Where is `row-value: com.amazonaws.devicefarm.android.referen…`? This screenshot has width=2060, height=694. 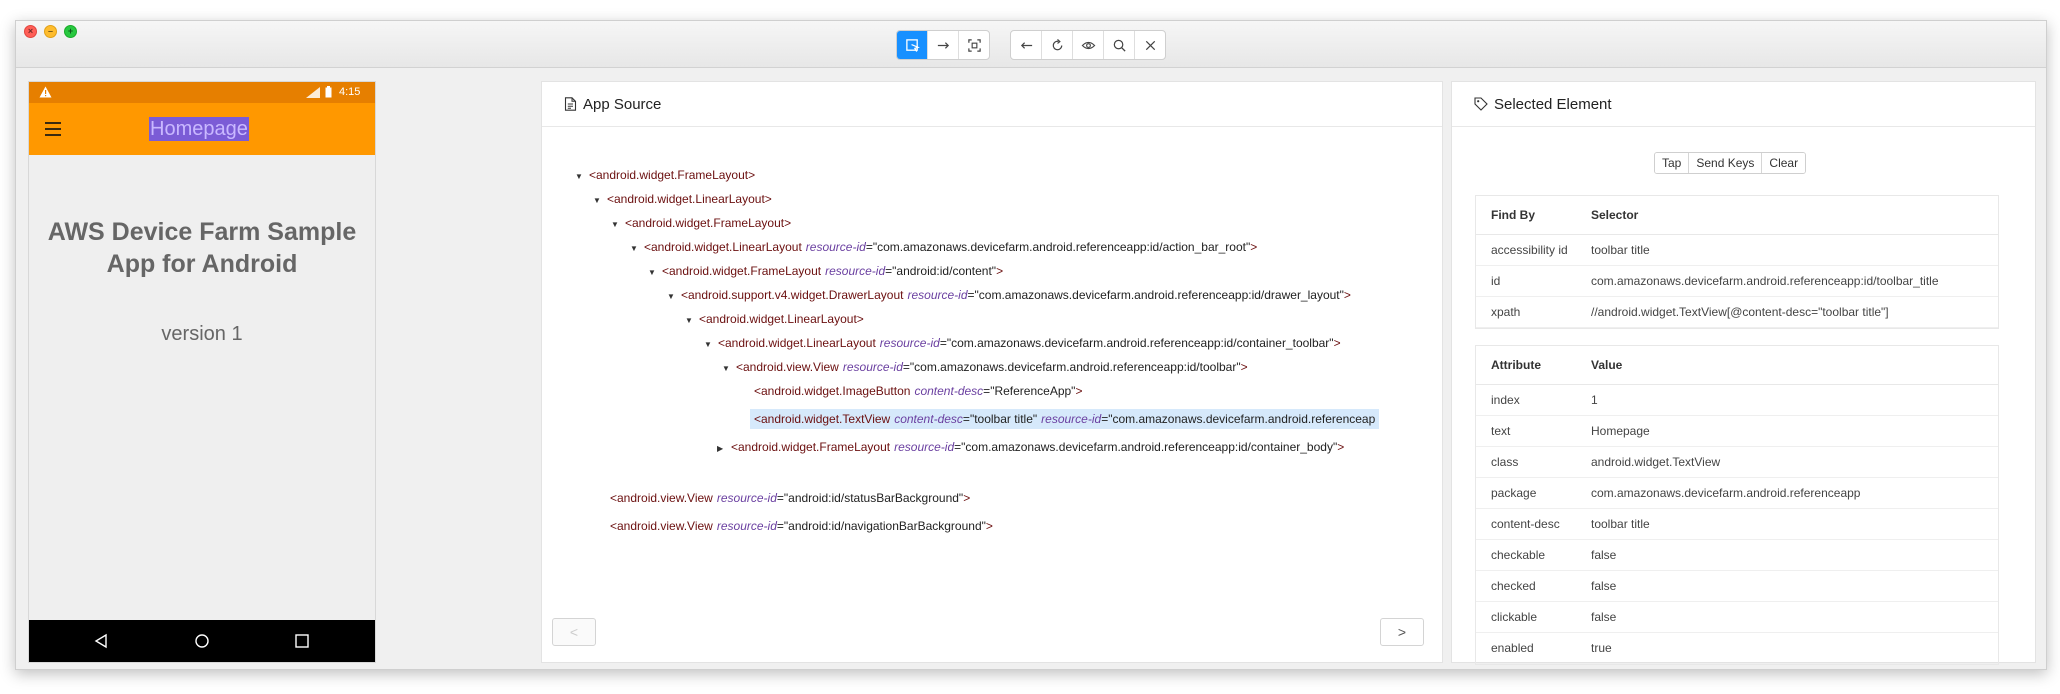
row-value: com.amazonaws.devicefarm.android.referen… is located at coordinates (1726, 493).